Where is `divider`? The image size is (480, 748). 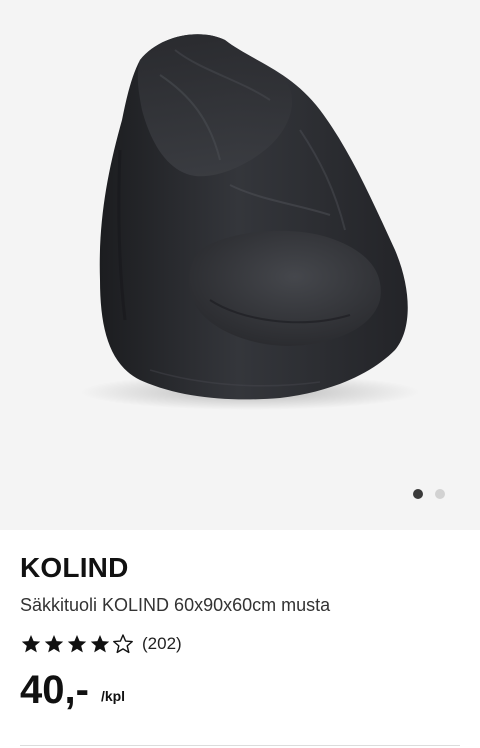
divider is located at coordinates (240, 745).